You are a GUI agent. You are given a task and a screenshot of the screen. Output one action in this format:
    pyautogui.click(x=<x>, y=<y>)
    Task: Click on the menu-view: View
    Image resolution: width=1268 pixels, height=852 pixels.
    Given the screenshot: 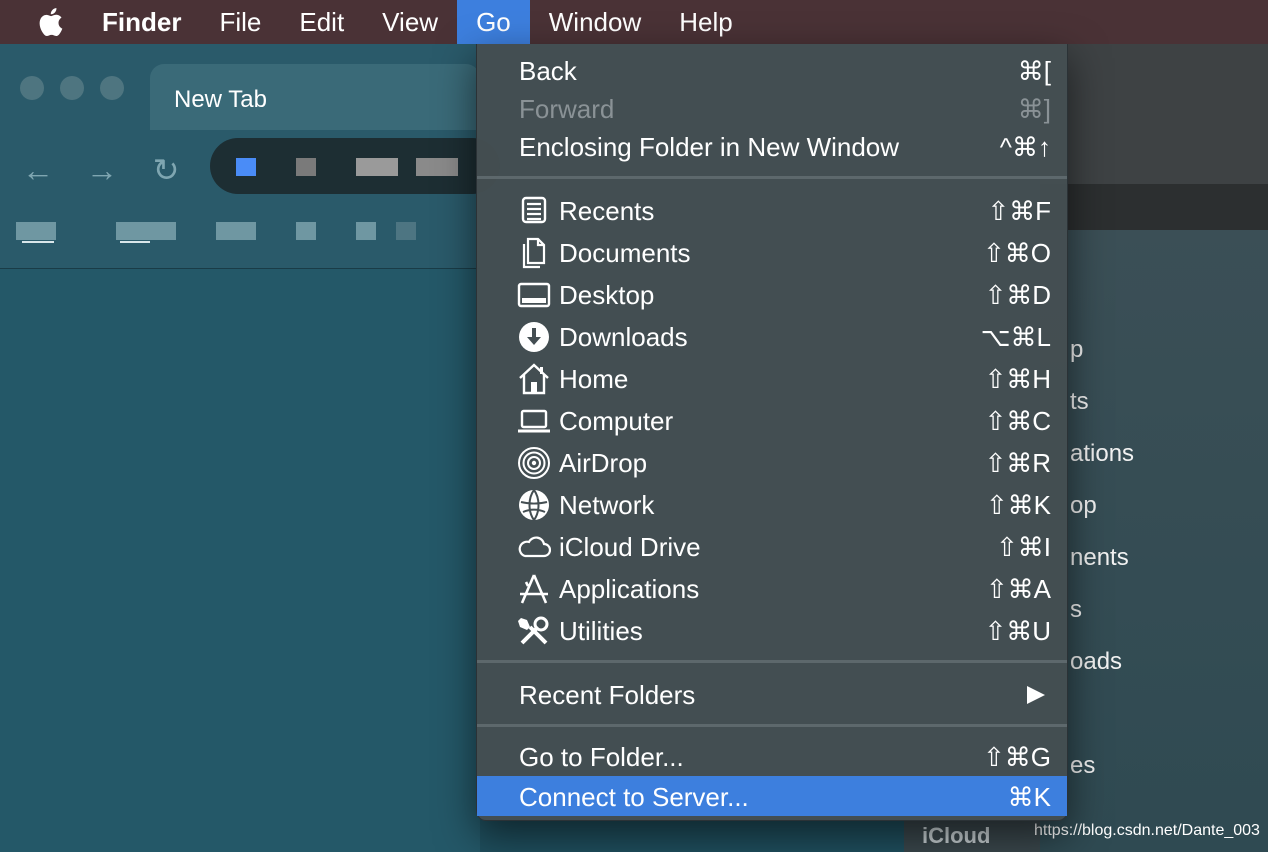 What is the action you would take?
    pyautogui.click(x=410, y=22)
    